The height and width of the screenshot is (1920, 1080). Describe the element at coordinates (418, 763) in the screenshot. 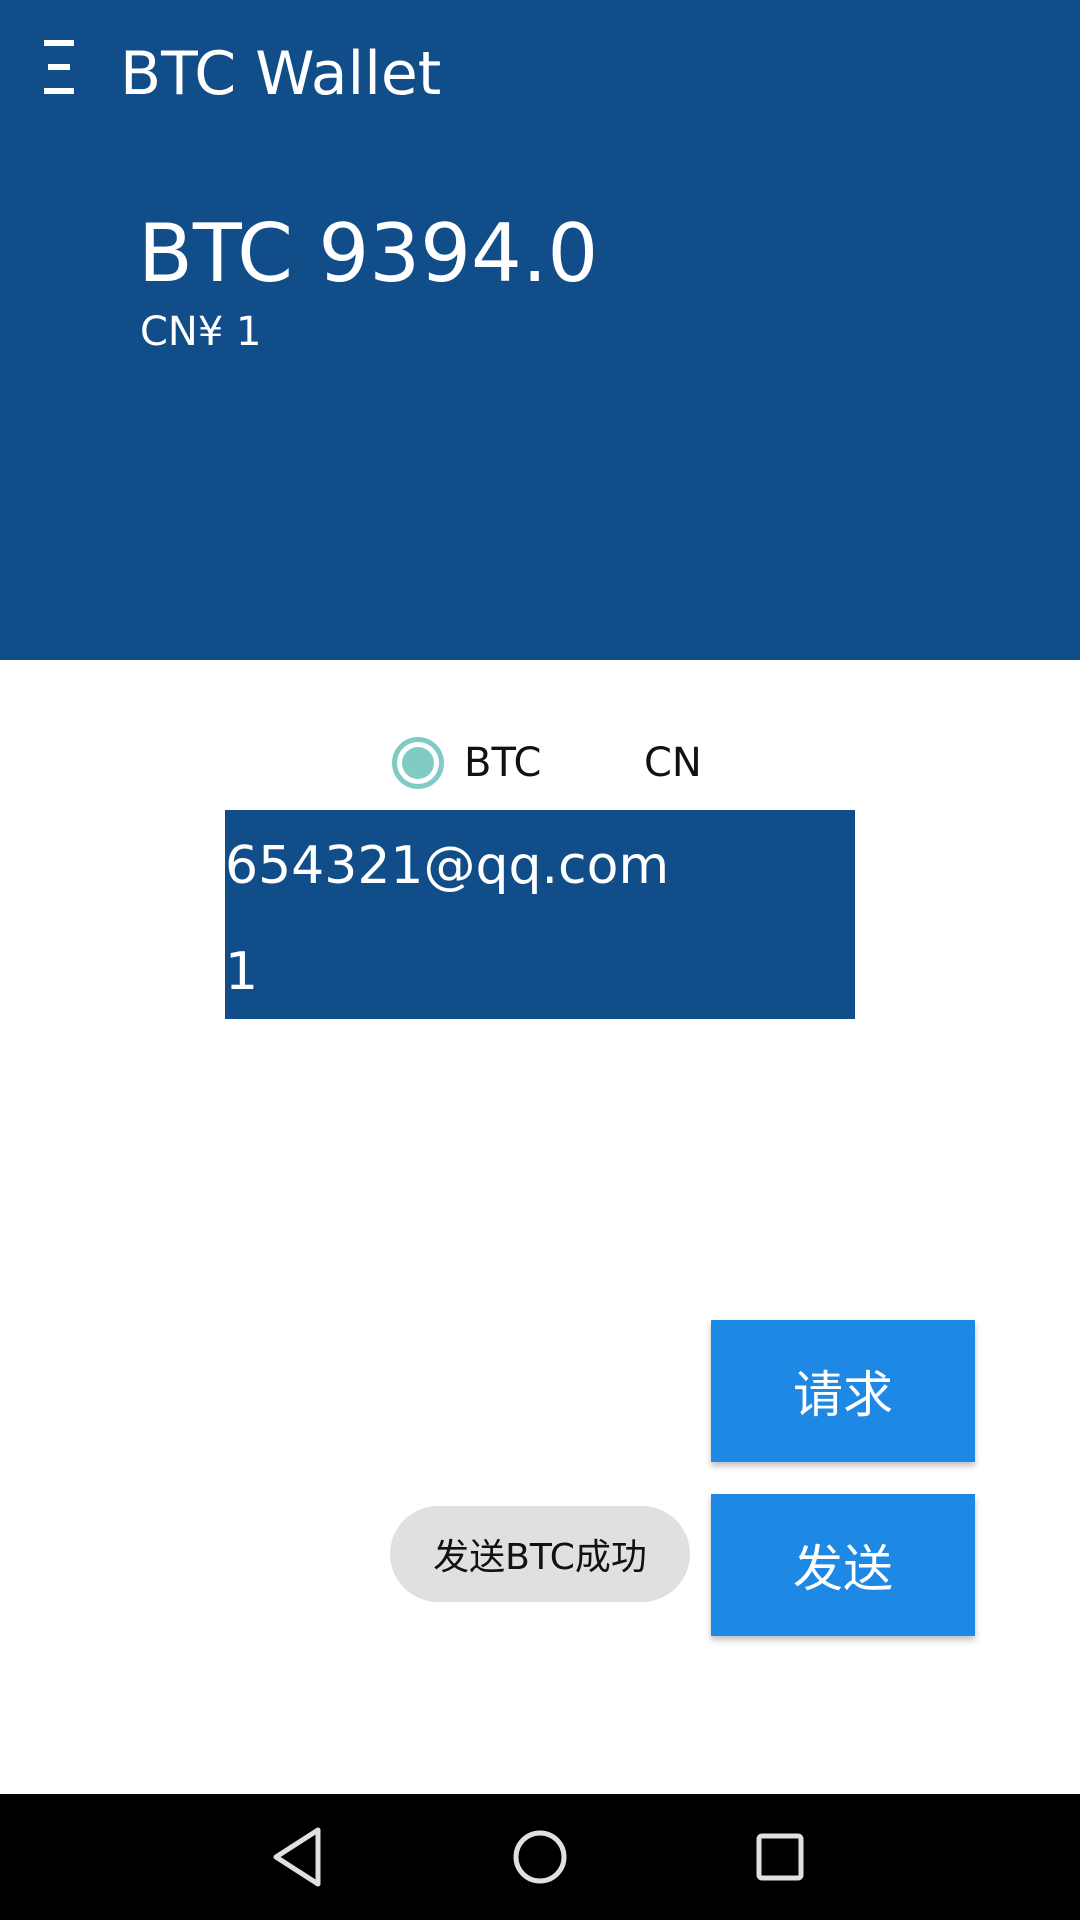

I see `radio-selected-icon` at that location.